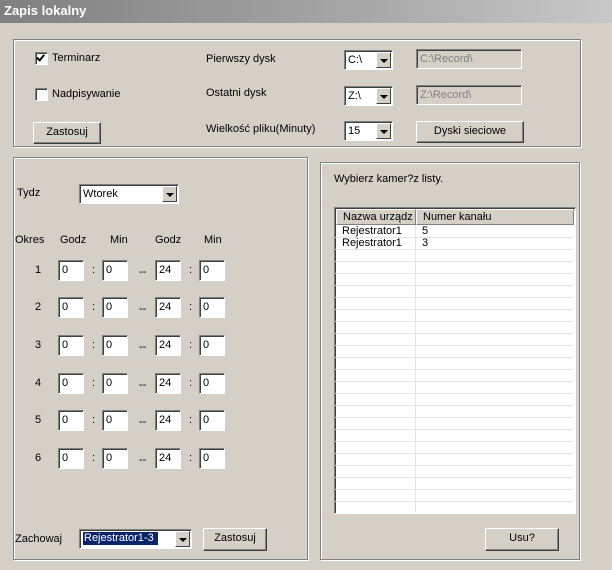  I want to click on first-disk-select: C:\, so click(368, 60).